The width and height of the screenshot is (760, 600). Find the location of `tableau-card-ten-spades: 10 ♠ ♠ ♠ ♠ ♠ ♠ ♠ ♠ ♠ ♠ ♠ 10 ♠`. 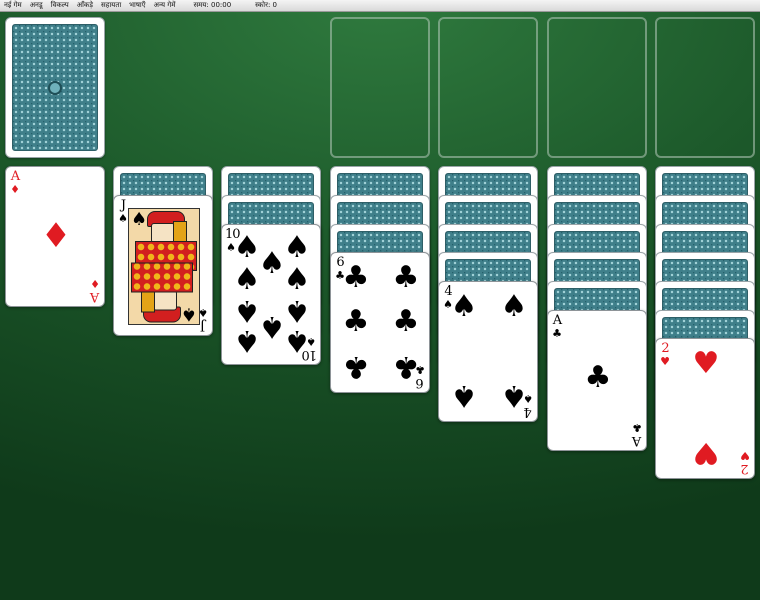

tableau-card-ten-spades: 10 ♠ ♠ ♠ ♠ ♠ ♠ ♠ ♠ ♠ ♠ ♠ 10 ♠ is located at coordinates (271, 294).